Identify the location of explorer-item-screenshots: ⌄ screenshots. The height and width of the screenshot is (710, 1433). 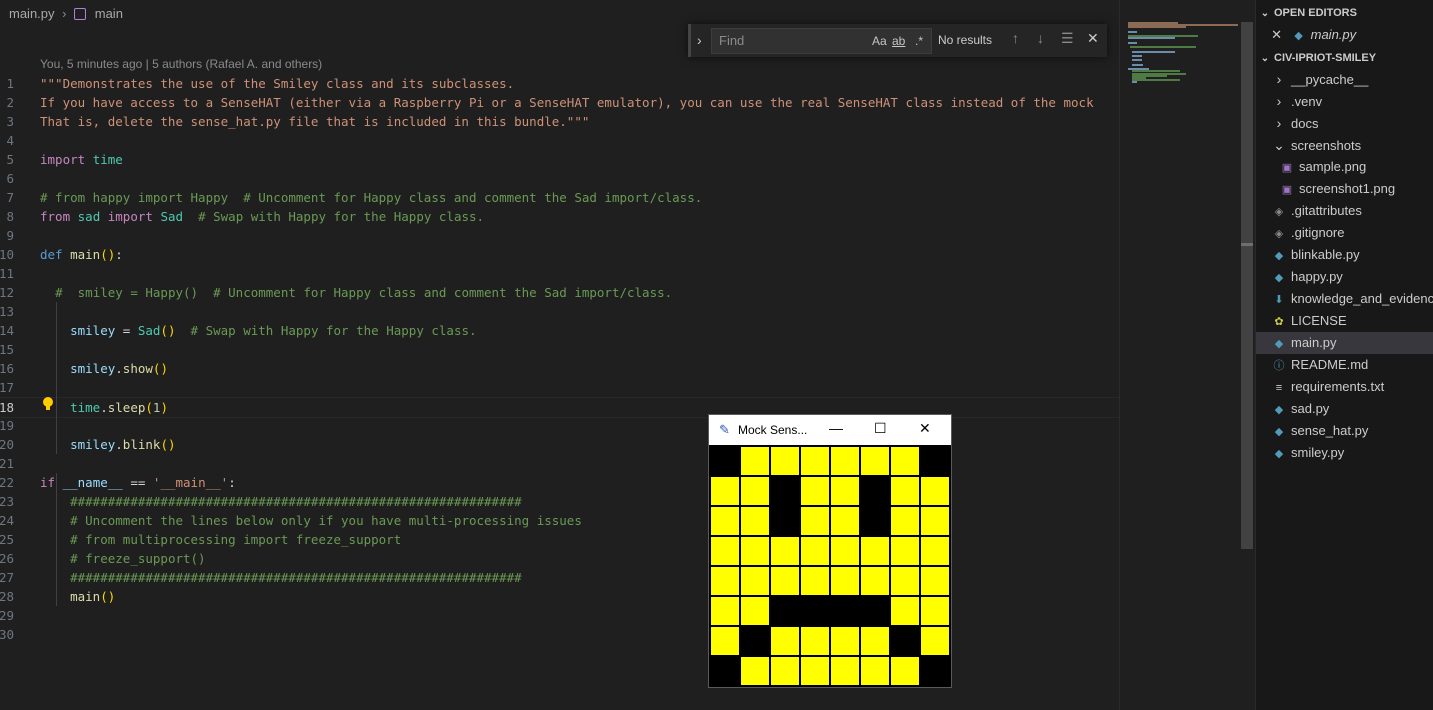
(1344, 145).